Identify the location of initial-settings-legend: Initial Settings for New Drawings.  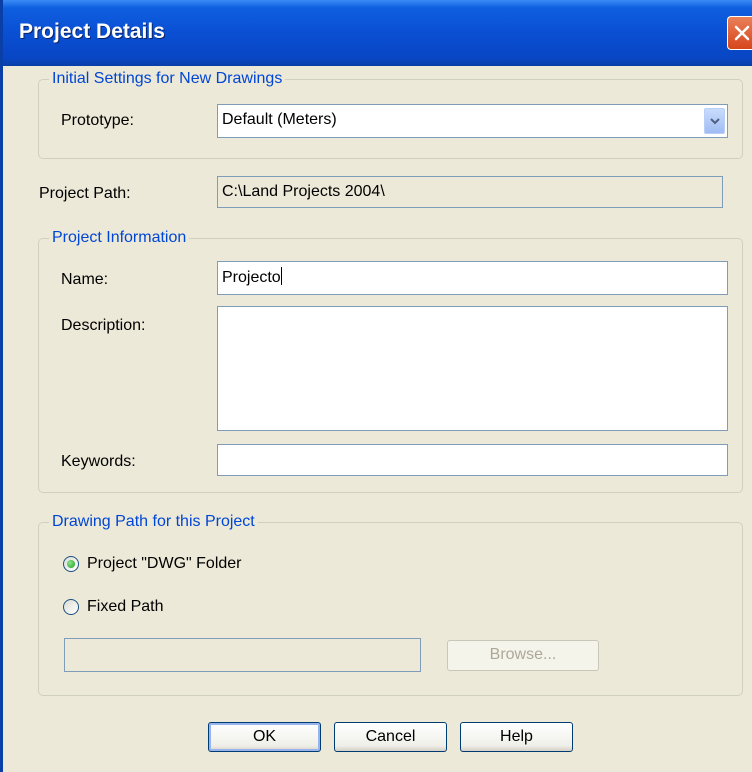
(167, 79).